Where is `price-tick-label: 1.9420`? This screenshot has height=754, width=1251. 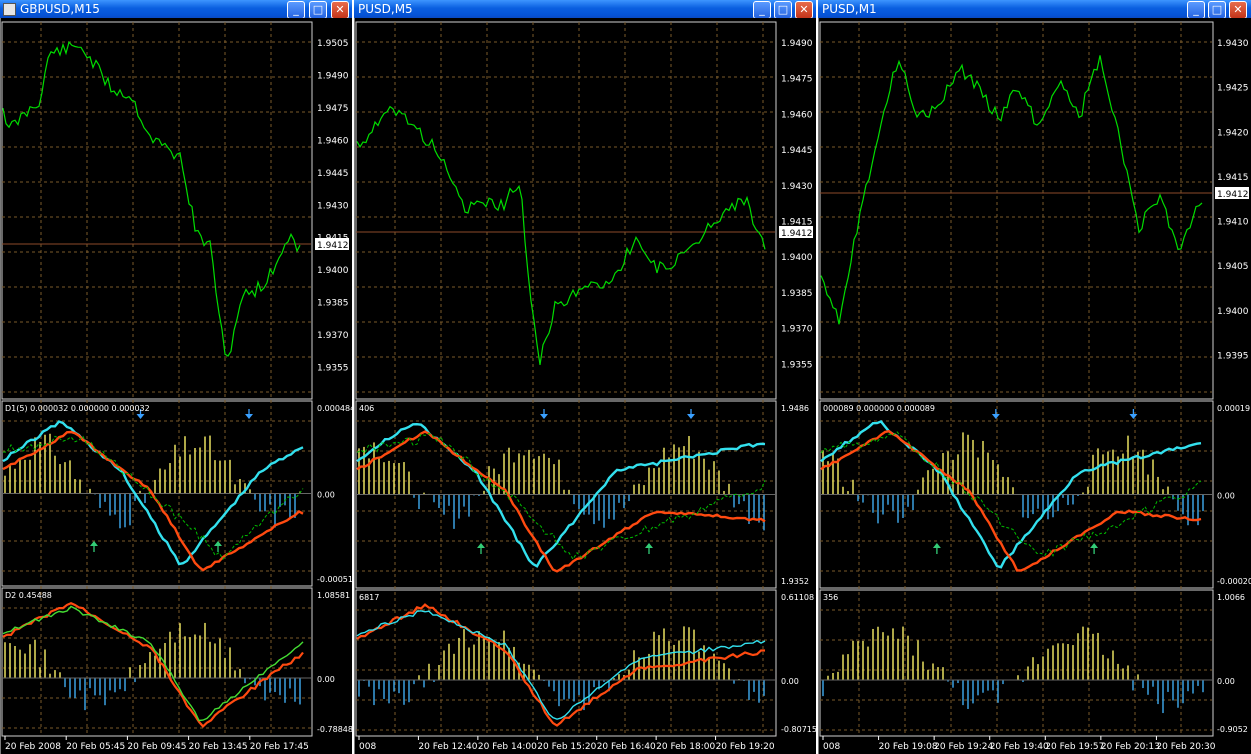
price-tick-label: 1.9420 is located at coordinates (1233, 133).